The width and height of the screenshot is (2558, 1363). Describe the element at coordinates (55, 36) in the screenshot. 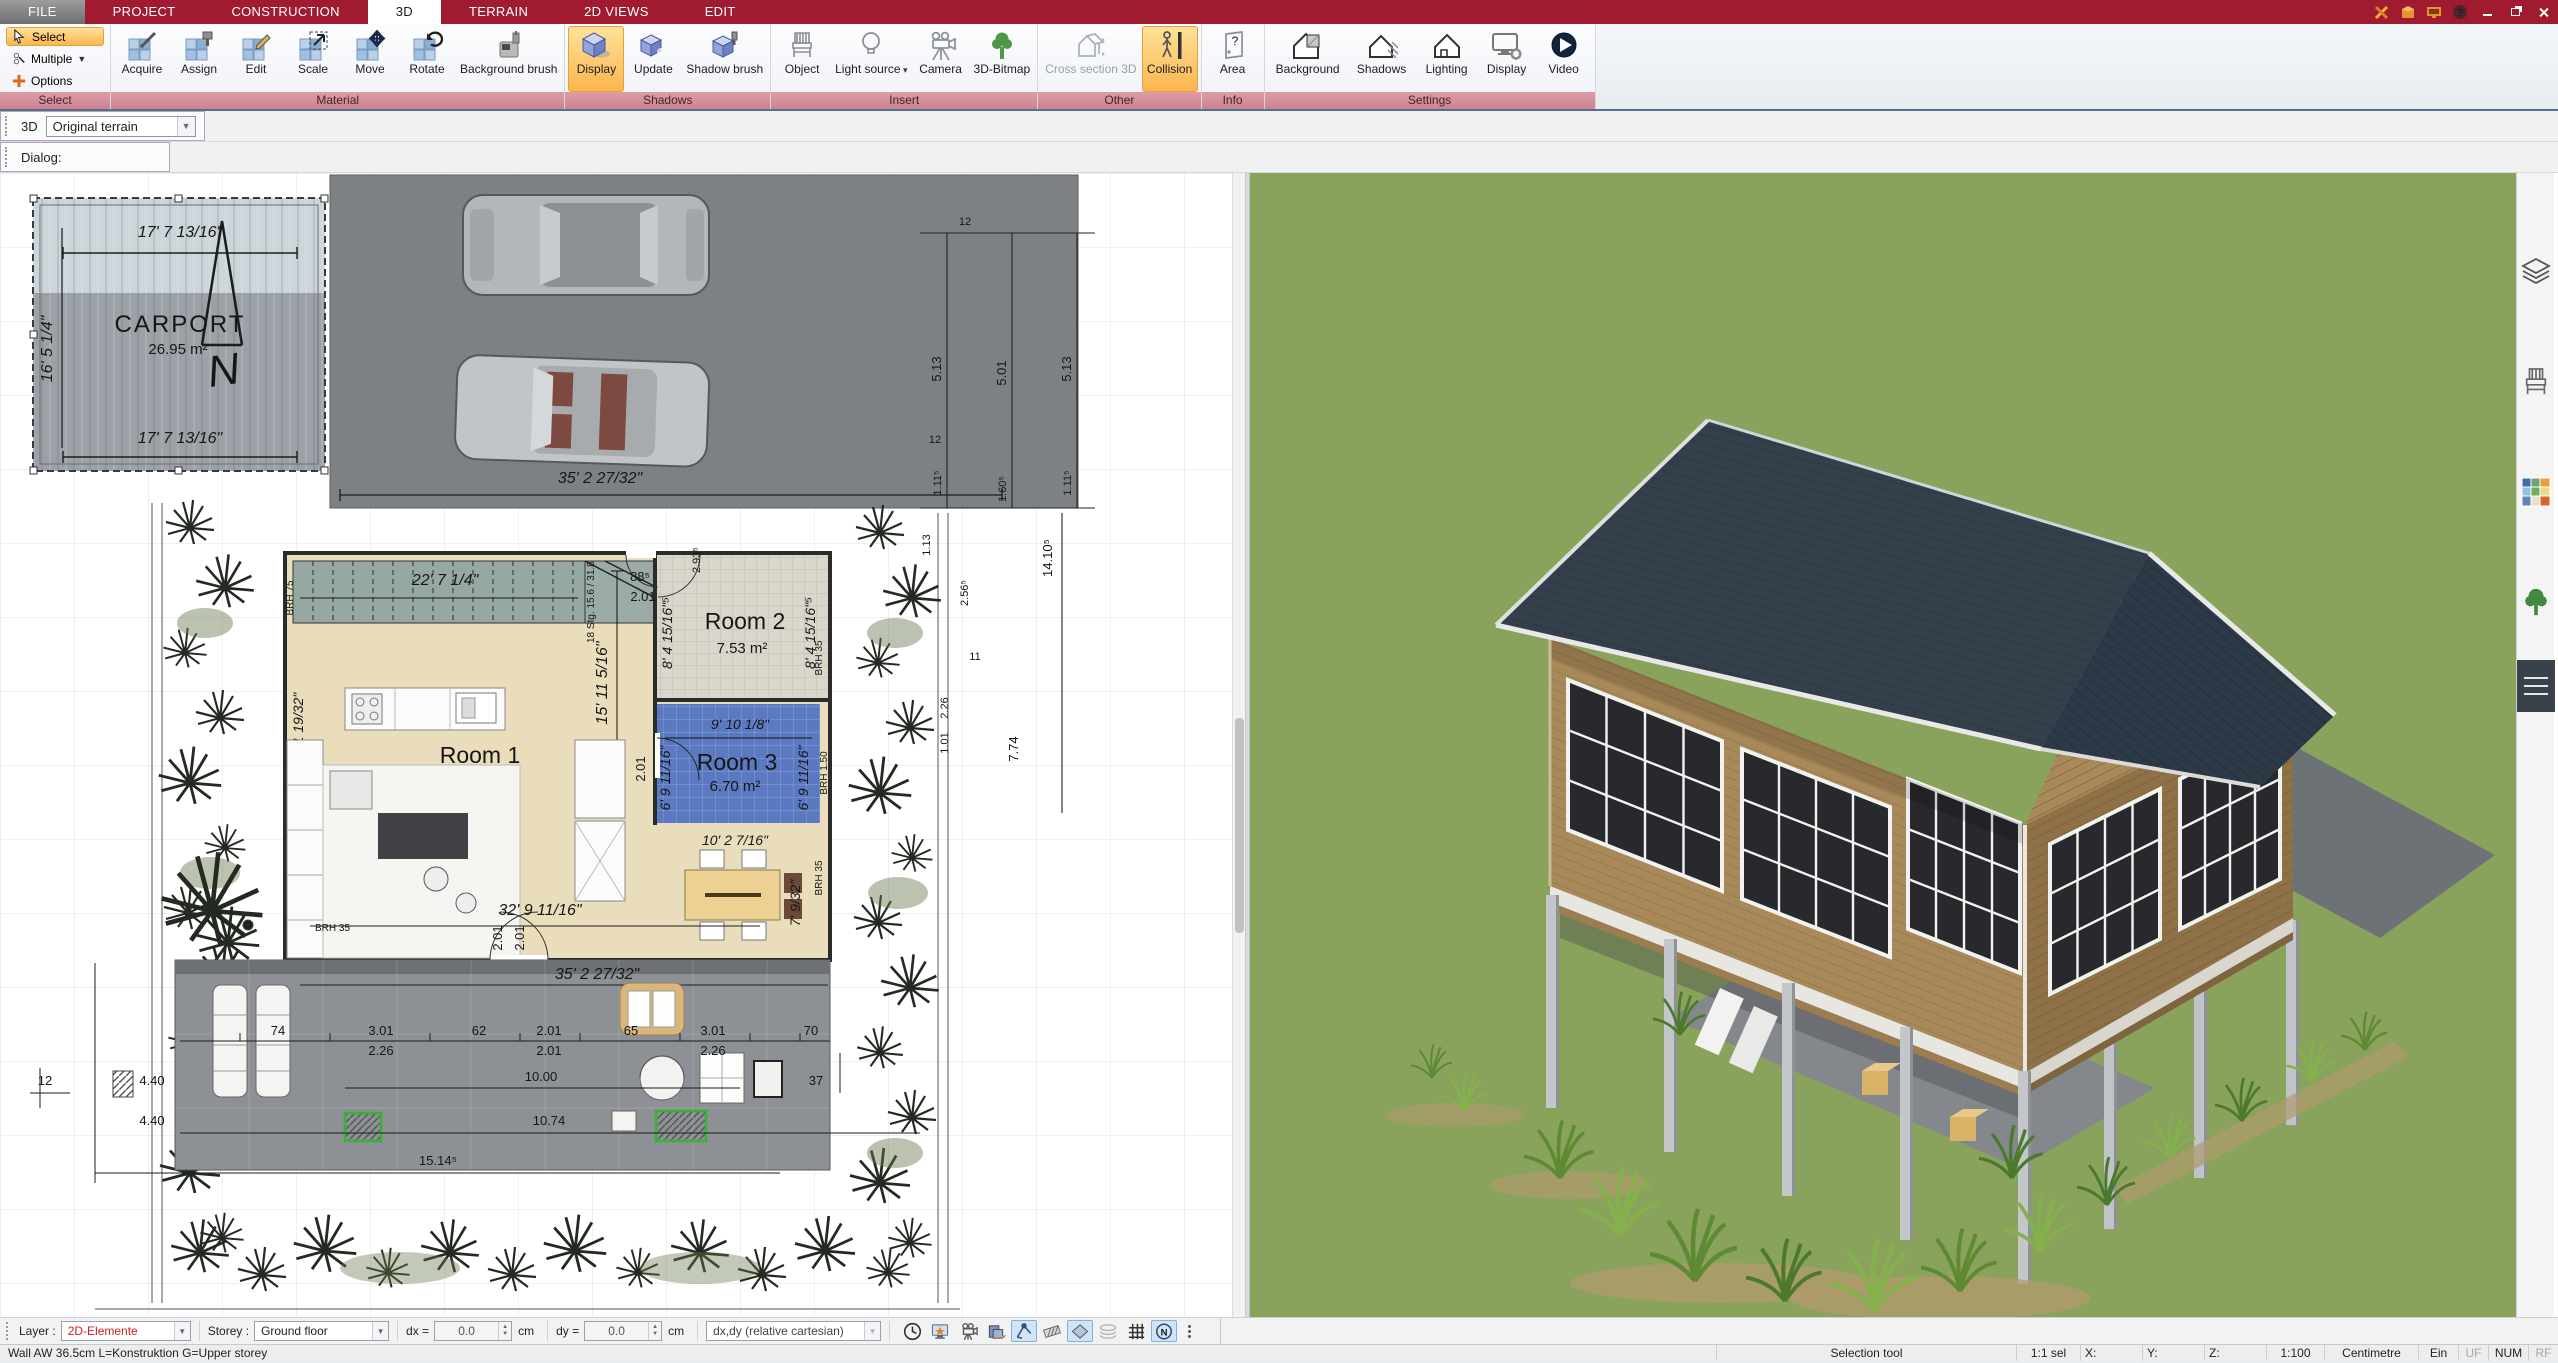

I see `select-button: Select` at that location.